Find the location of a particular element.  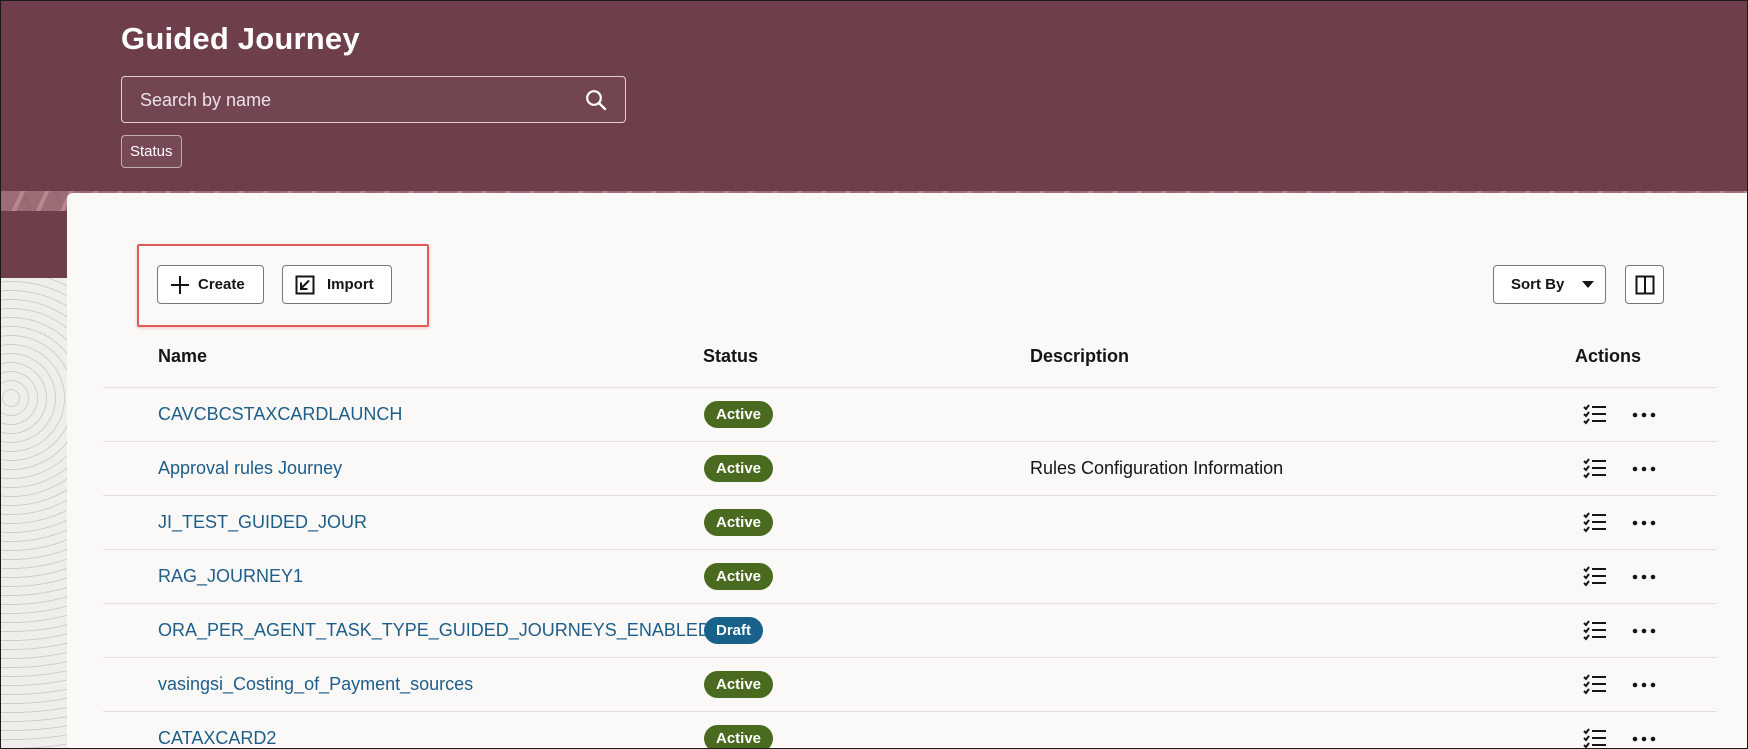

search-box is located at coordinates (373, 100).